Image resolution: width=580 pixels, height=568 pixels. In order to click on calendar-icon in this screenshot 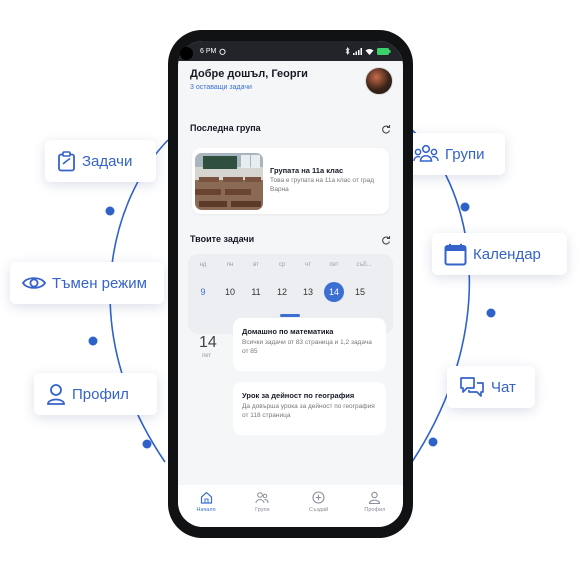, I will do `click(455, 254)`.